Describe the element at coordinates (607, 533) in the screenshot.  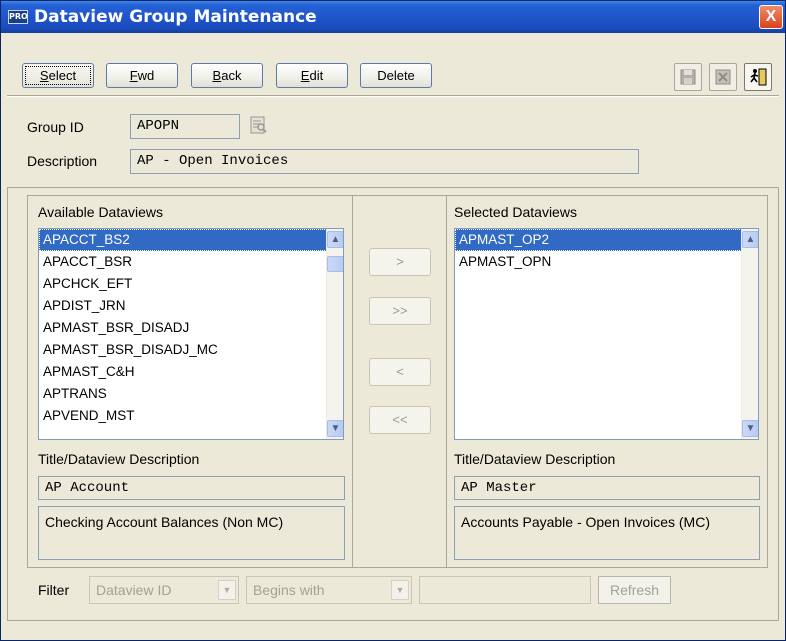
I see `selected-description-field: Accounts Payable - Open Invoices (MC)` at that location.